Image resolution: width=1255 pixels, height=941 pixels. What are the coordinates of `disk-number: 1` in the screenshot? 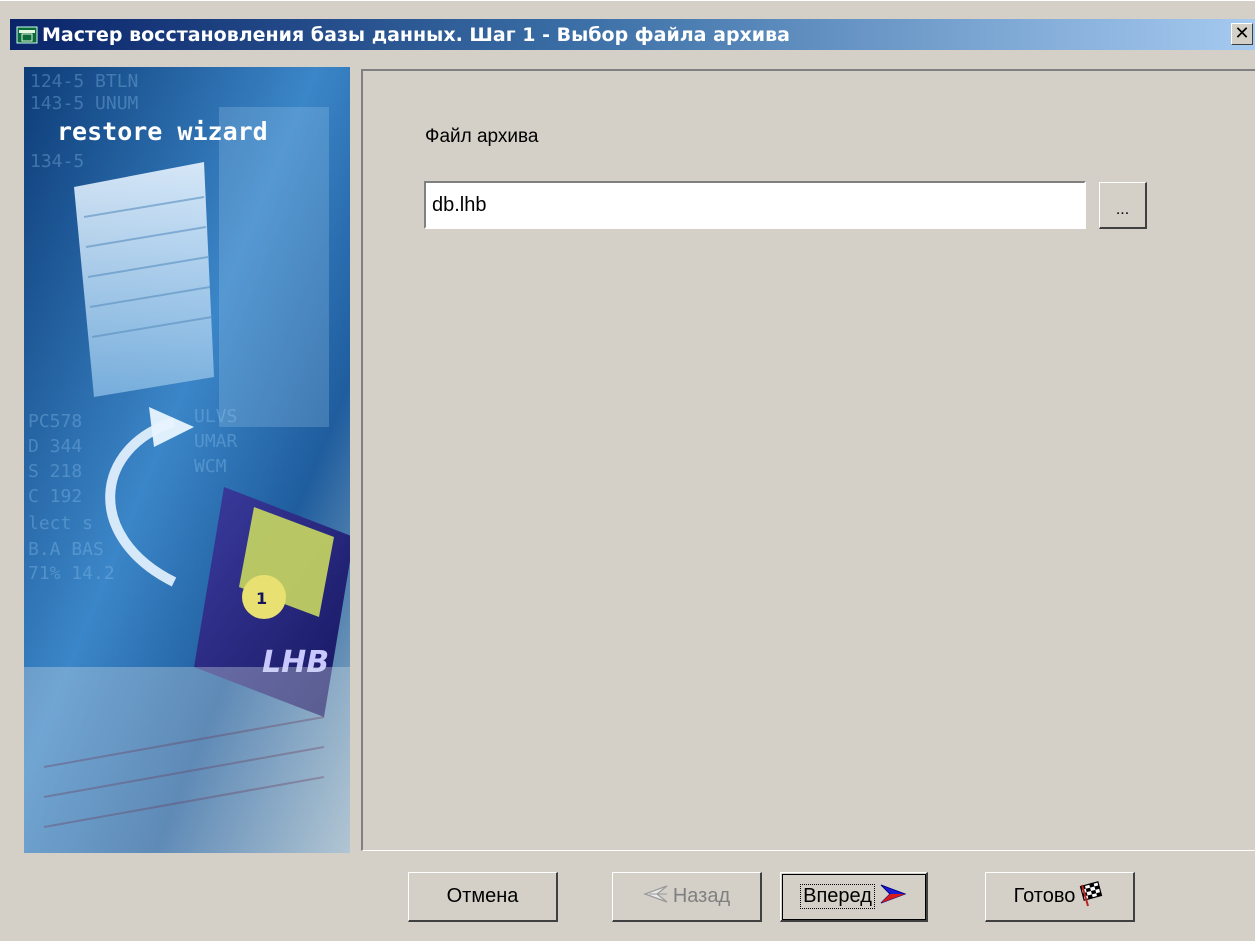 It's located at (261, 598).